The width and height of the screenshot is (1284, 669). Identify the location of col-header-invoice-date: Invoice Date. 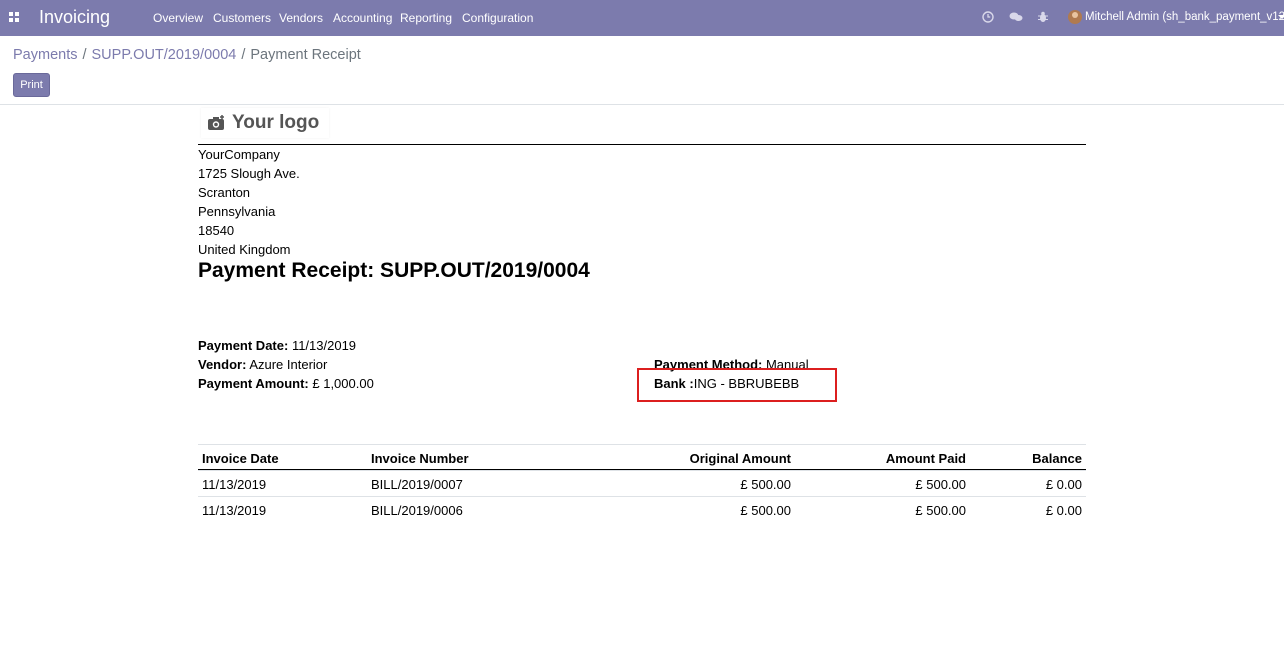
(240, 458).